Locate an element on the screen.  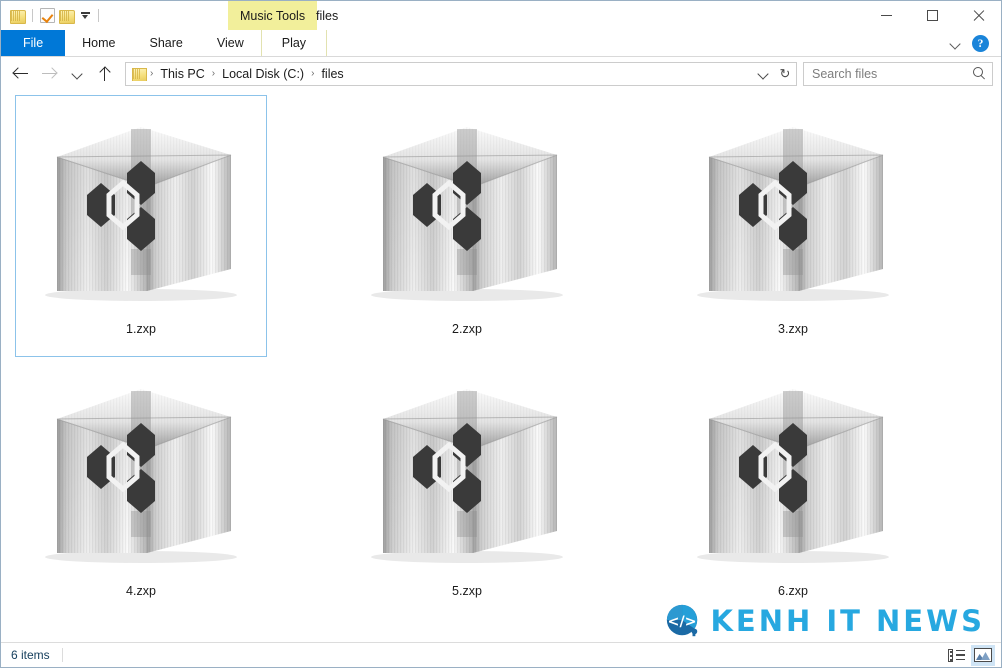
details-view-button is located at coordinates (956, 655).